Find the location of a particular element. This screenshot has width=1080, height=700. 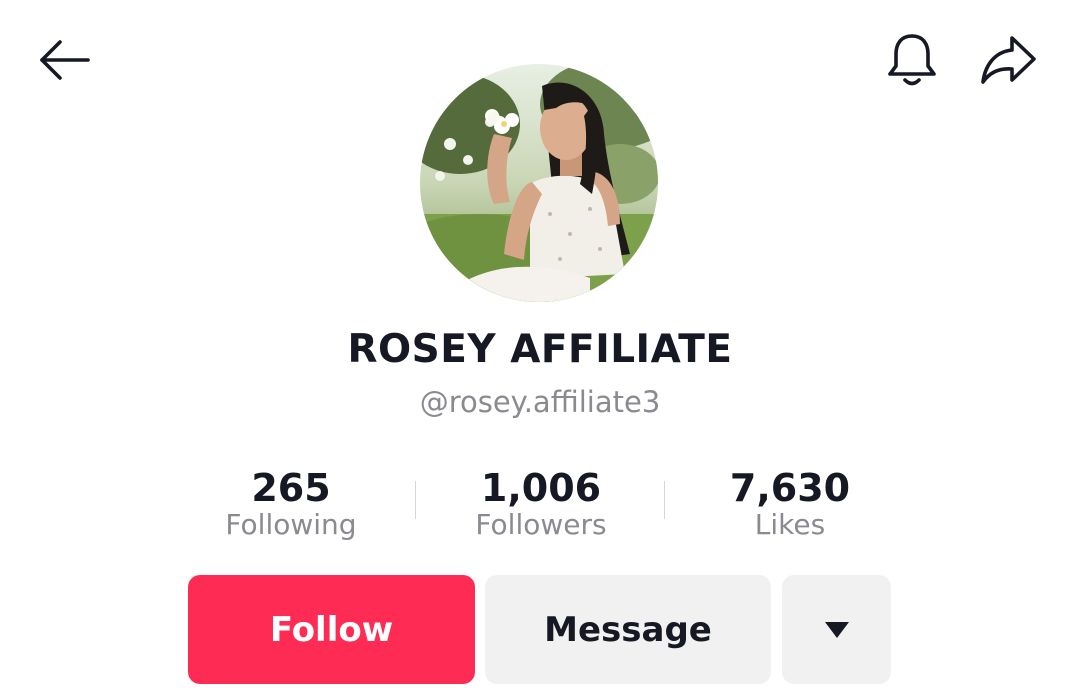

display-name: ROSEY AFFILIATE is located at coordinates (540, 349).